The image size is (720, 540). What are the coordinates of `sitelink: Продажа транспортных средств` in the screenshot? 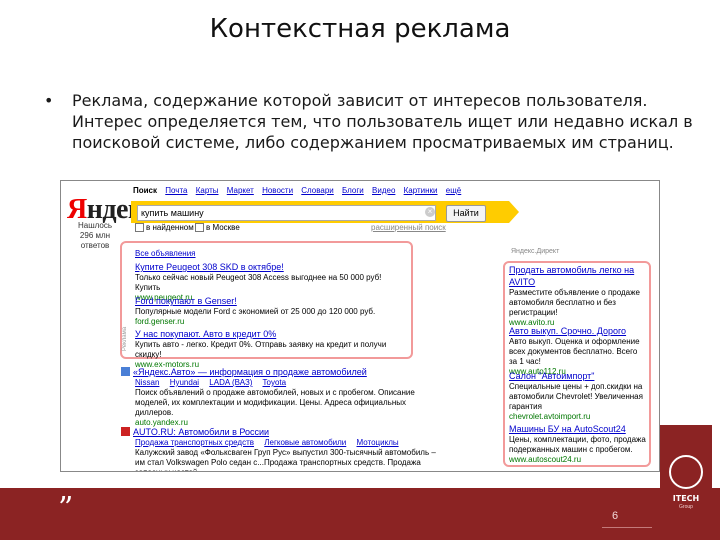 It's located at (194, 442).